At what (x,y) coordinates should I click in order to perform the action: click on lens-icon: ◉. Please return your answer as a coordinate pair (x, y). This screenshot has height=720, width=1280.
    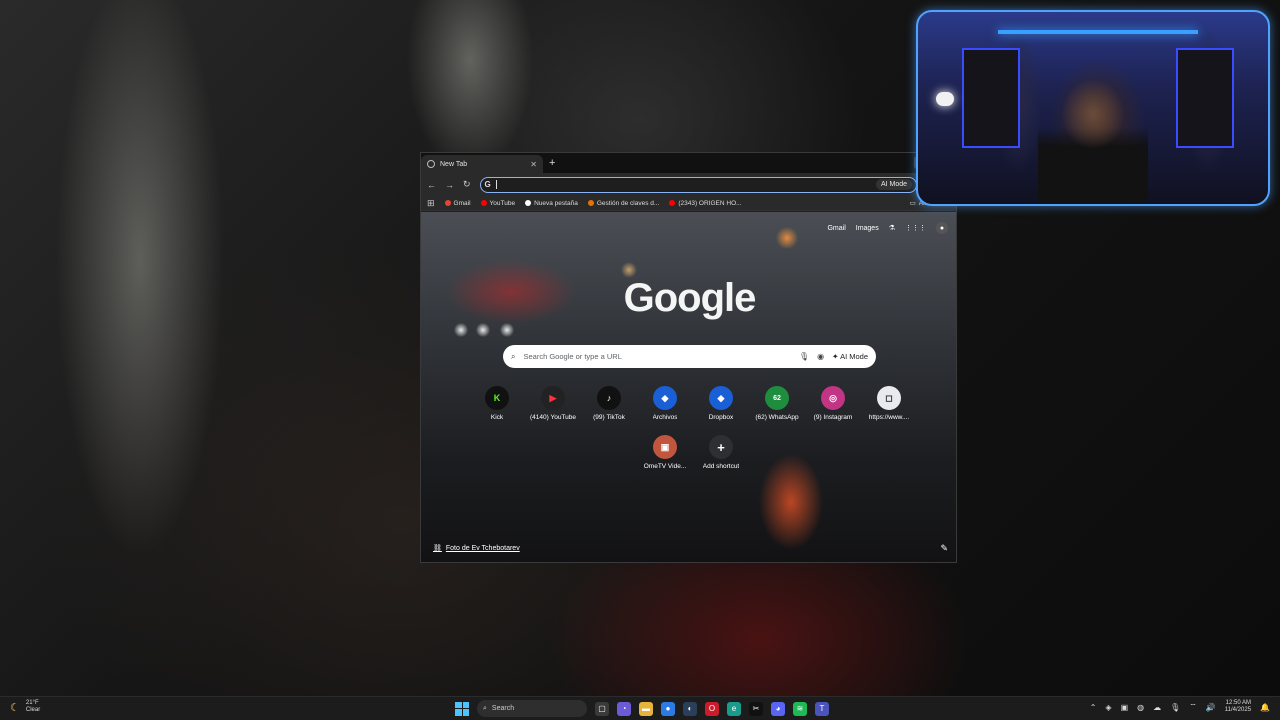
    Looking at the image, I should click on (820, 356).